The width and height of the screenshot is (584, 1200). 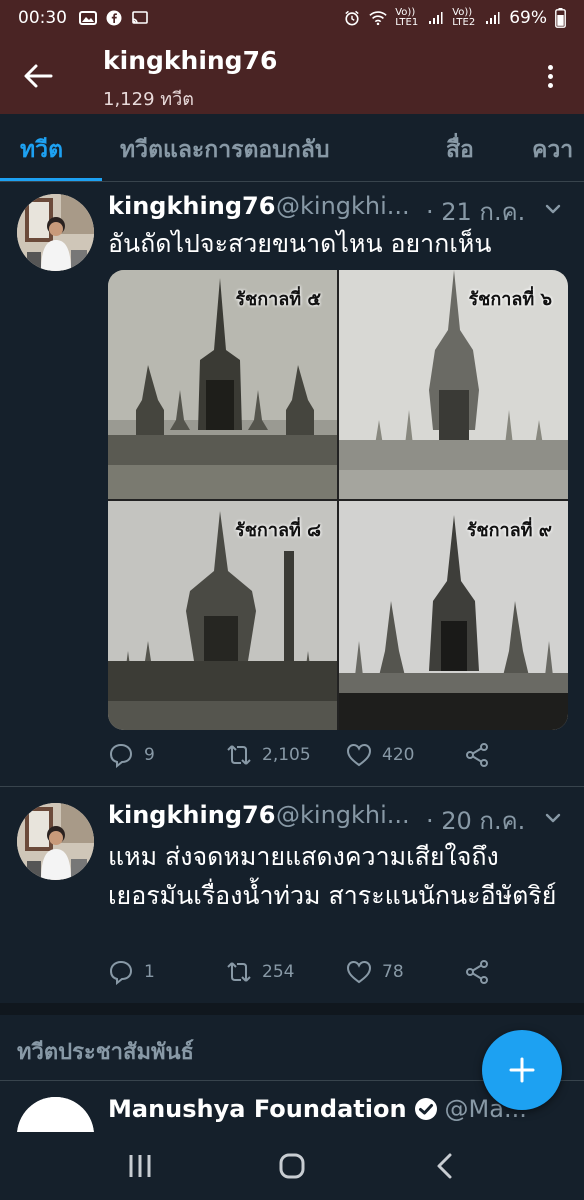 What do you see at coordinates (560, 18) in the screenshot?
I see `battery-icon` at bounding box center [560, 18].